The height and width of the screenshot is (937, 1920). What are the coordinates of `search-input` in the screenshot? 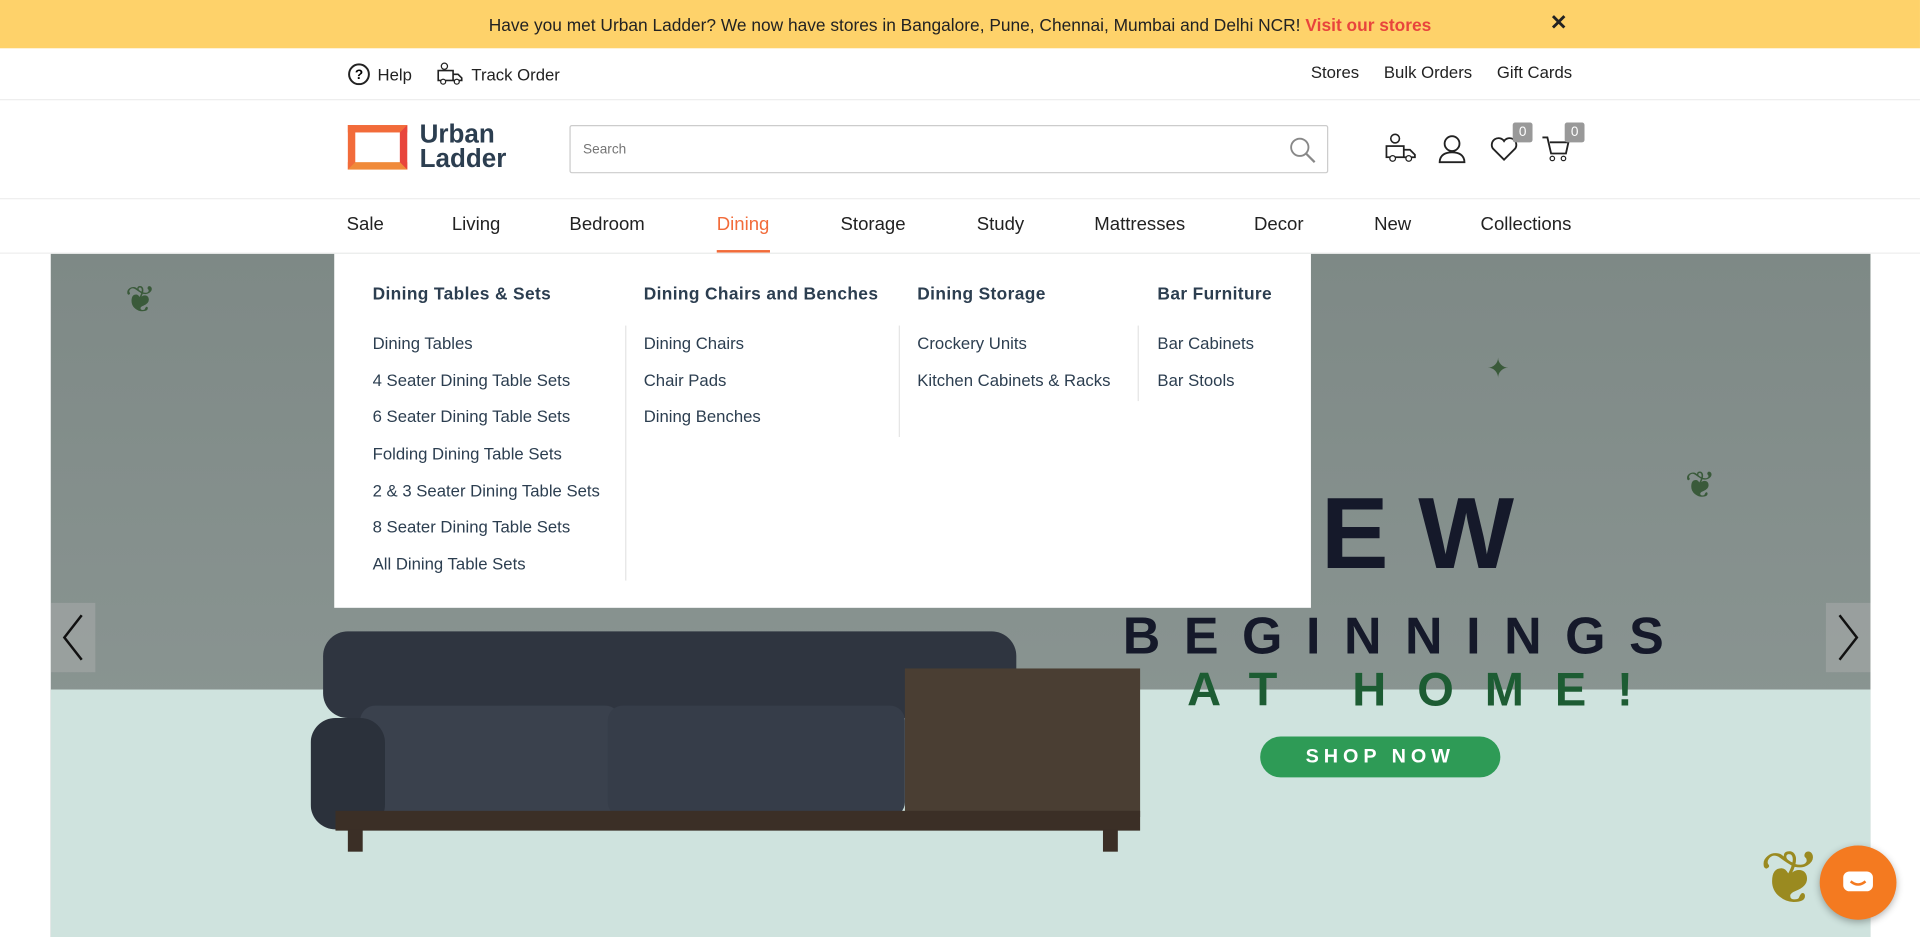 It's located at (917, 149).